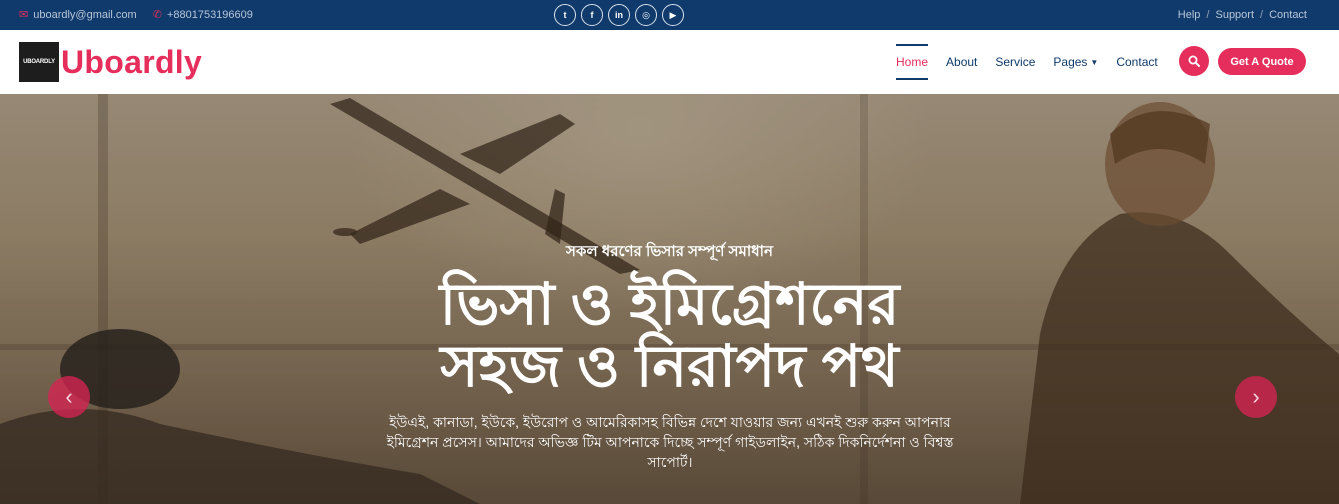 This screenshot has width=1339, height=504. I want to click on chevron-right-icon: ›, so click(1256, 396).